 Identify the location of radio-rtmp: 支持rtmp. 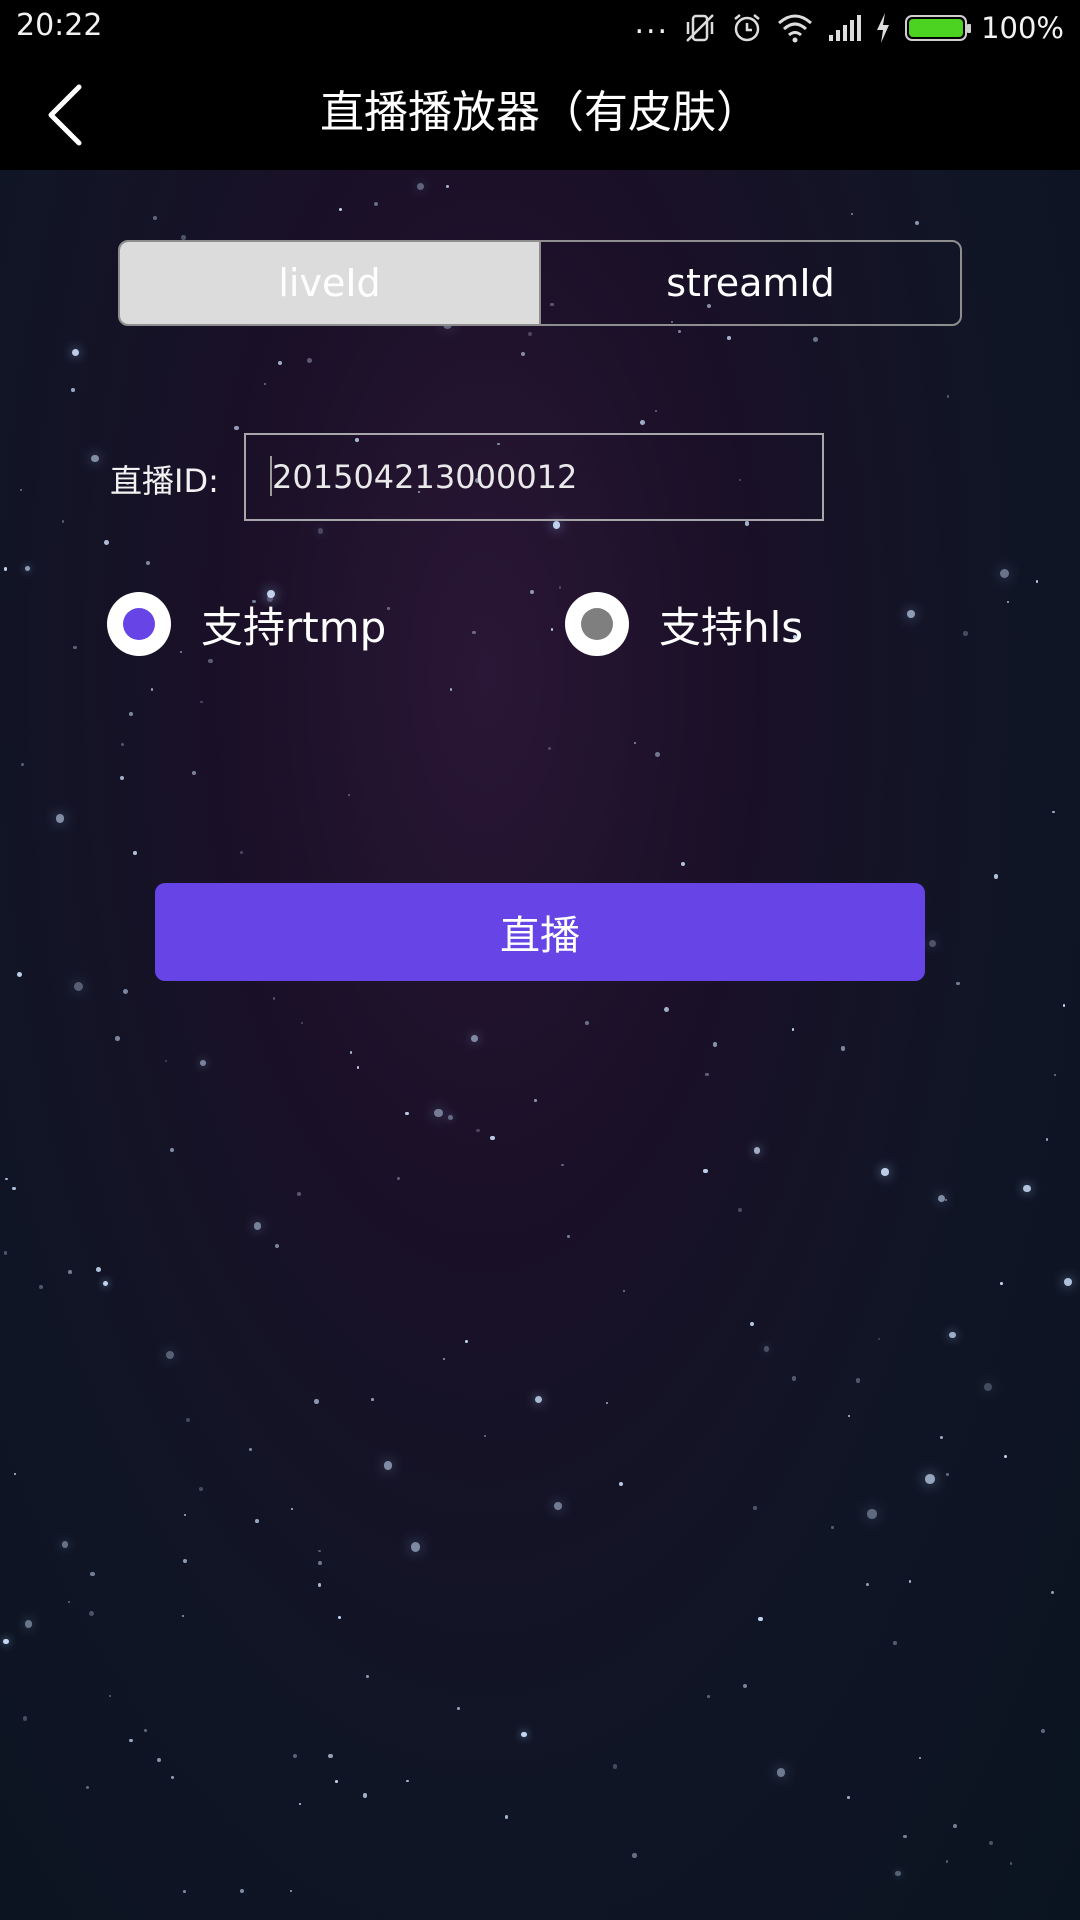
(246, 624).